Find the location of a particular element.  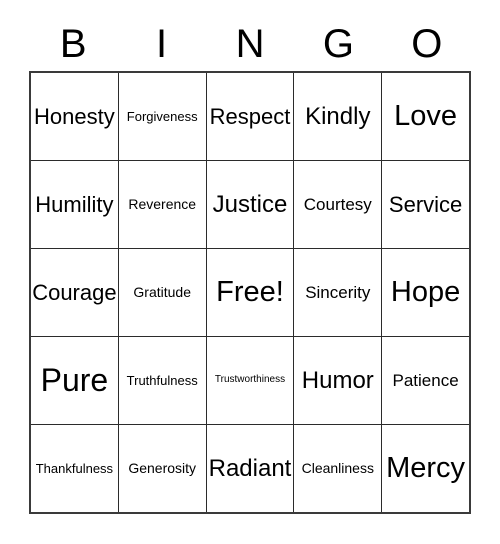

bingo-cell-label: Justice is located at coordinates (250, 204).